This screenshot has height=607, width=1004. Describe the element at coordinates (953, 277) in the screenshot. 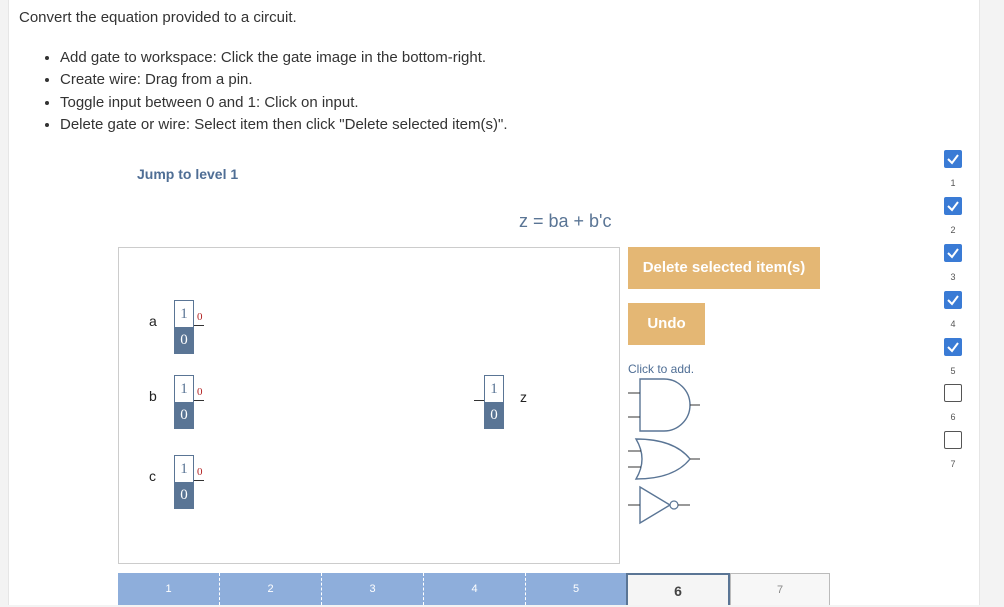

I see `level-number: 3` at that location.